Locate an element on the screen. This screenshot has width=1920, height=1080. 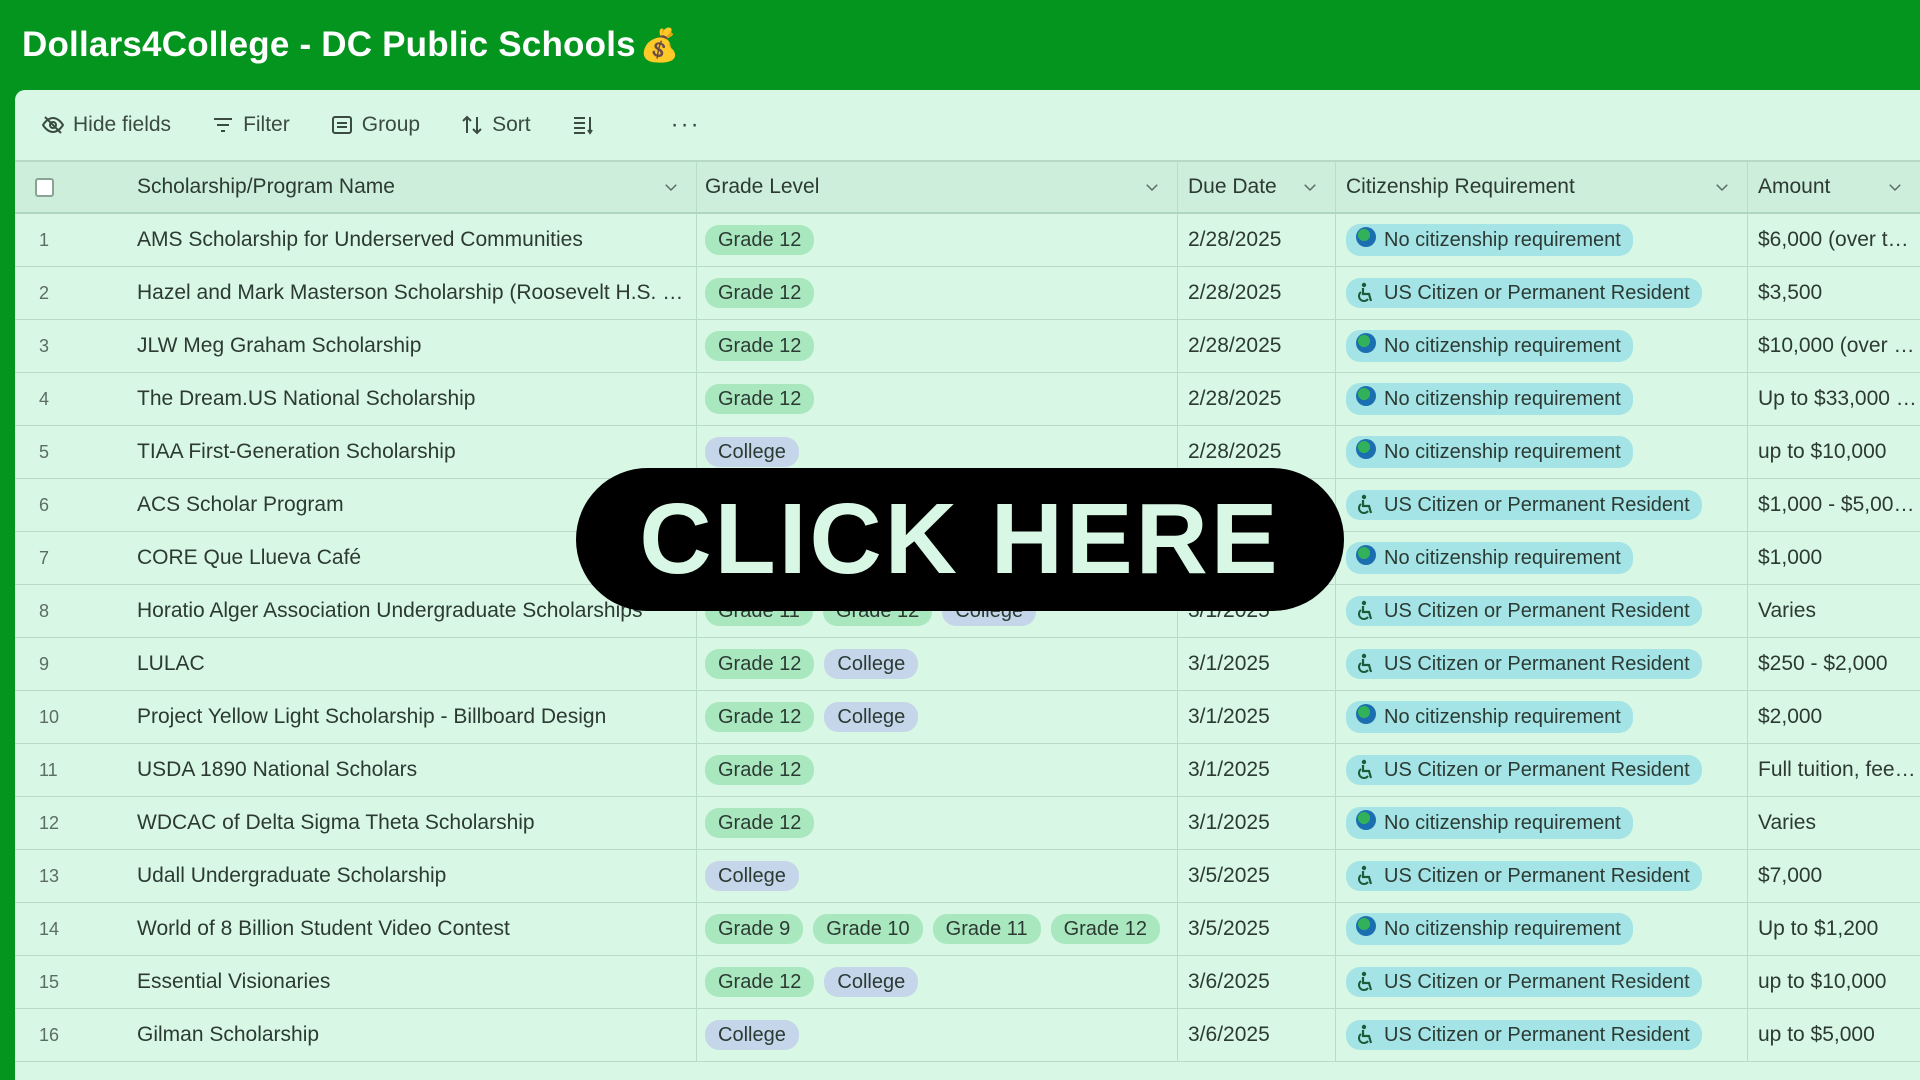
click-here-button: CLICK HERE is located at coordinates (960, 539).